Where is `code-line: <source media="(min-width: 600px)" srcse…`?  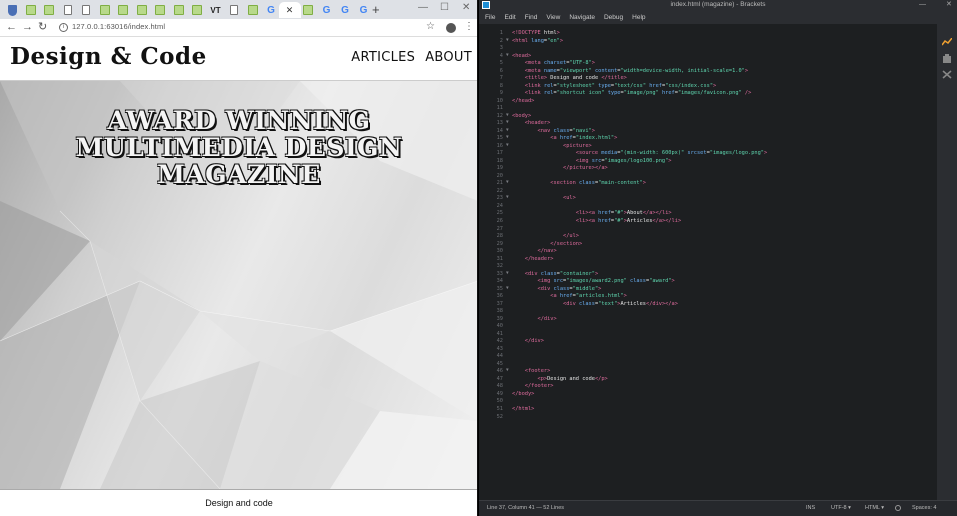 code-line: <source media="(min-width: 600px)" srcse… is located at coordinates (639, 153).